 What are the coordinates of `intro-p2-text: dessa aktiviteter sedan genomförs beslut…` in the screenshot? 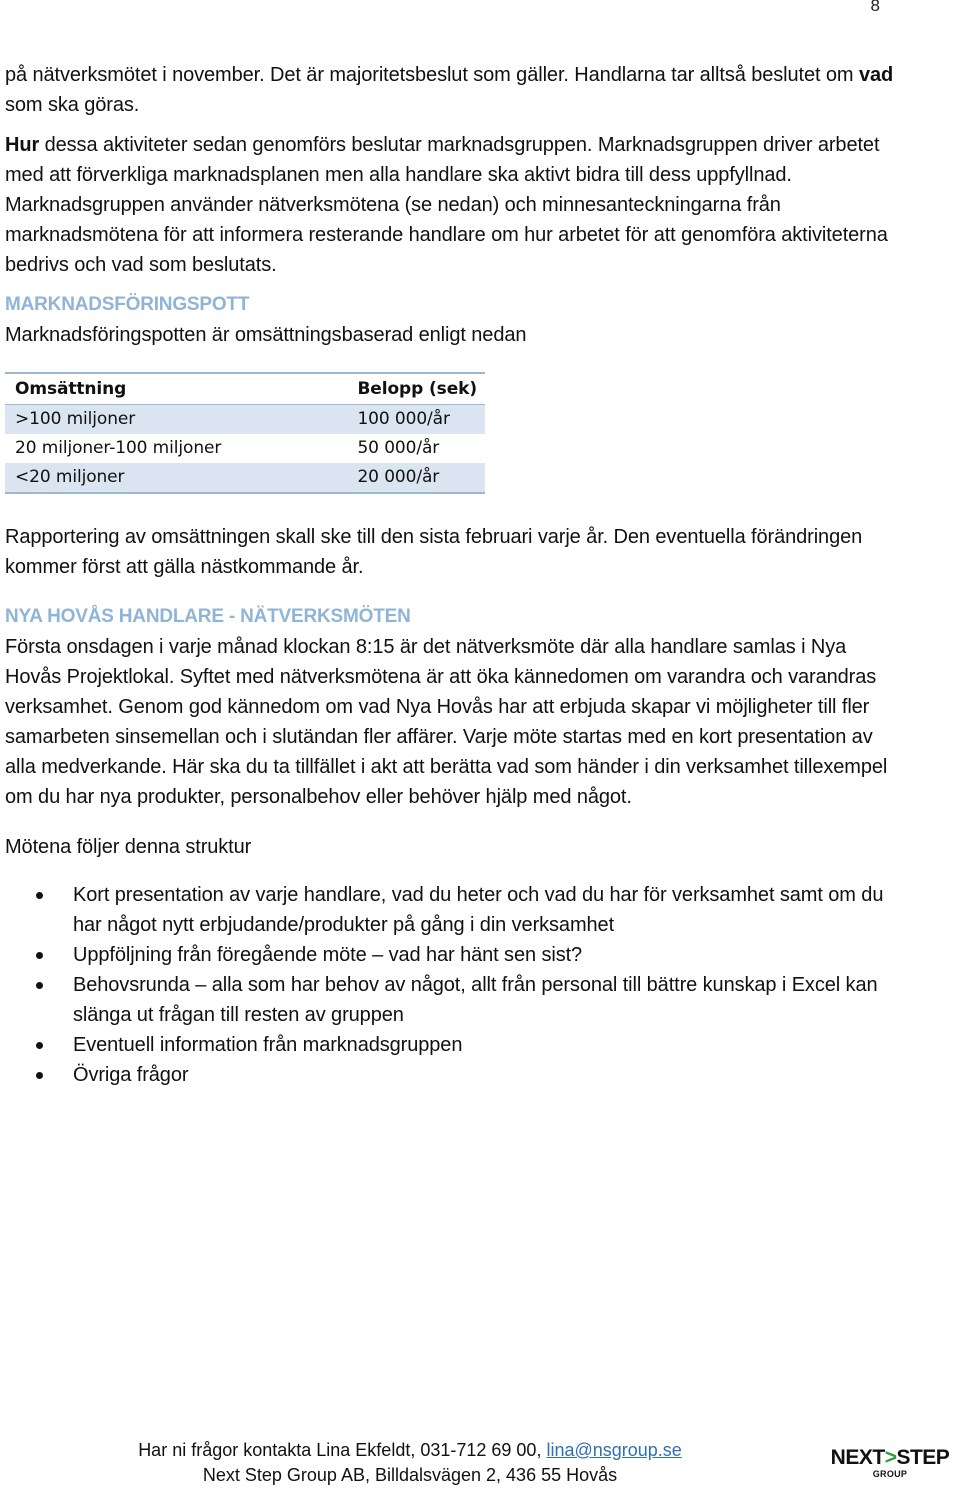 It's located at (446, 205).